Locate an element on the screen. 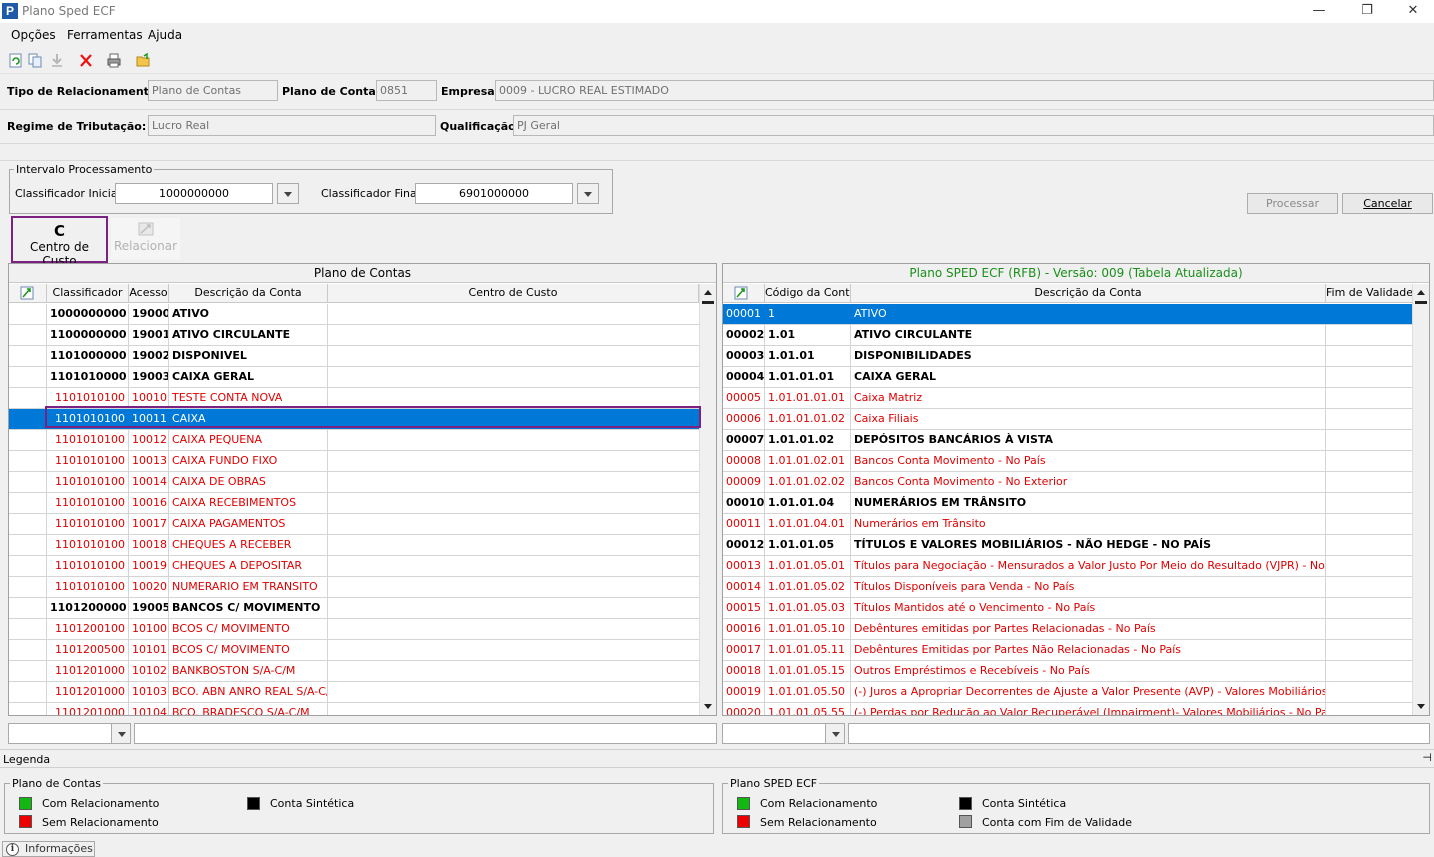 This screenshot has height=857, width=1434. processar-button: Processar is located at coordinates (1292, 203).